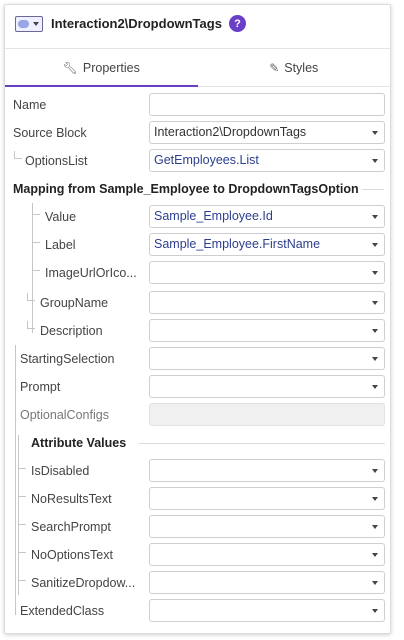  What do you see at coordinates (50, 133) in the screenshot?
I see `source-block-label: Source Block` at bounding box center [50, 133].